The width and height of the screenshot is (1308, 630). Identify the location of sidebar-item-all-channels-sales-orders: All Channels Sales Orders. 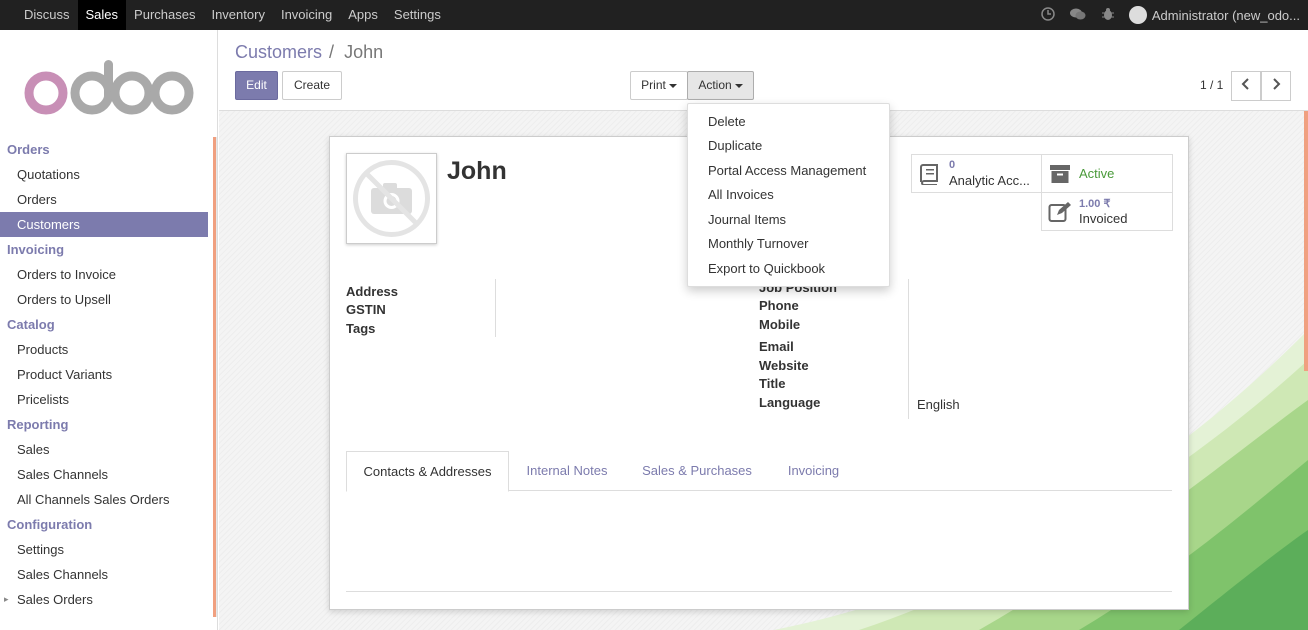
(104, 499).